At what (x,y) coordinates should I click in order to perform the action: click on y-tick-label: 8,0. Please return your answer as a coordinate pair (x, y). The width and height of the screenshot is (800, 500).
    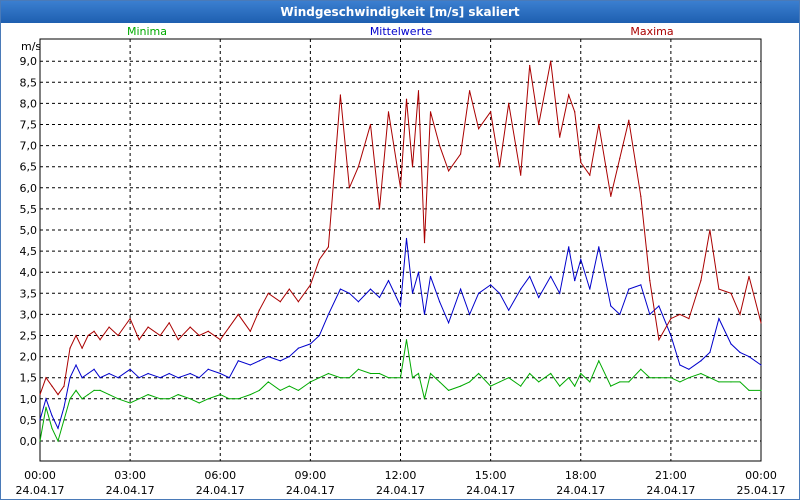
    Looking at the image, I should click on (29, 103).